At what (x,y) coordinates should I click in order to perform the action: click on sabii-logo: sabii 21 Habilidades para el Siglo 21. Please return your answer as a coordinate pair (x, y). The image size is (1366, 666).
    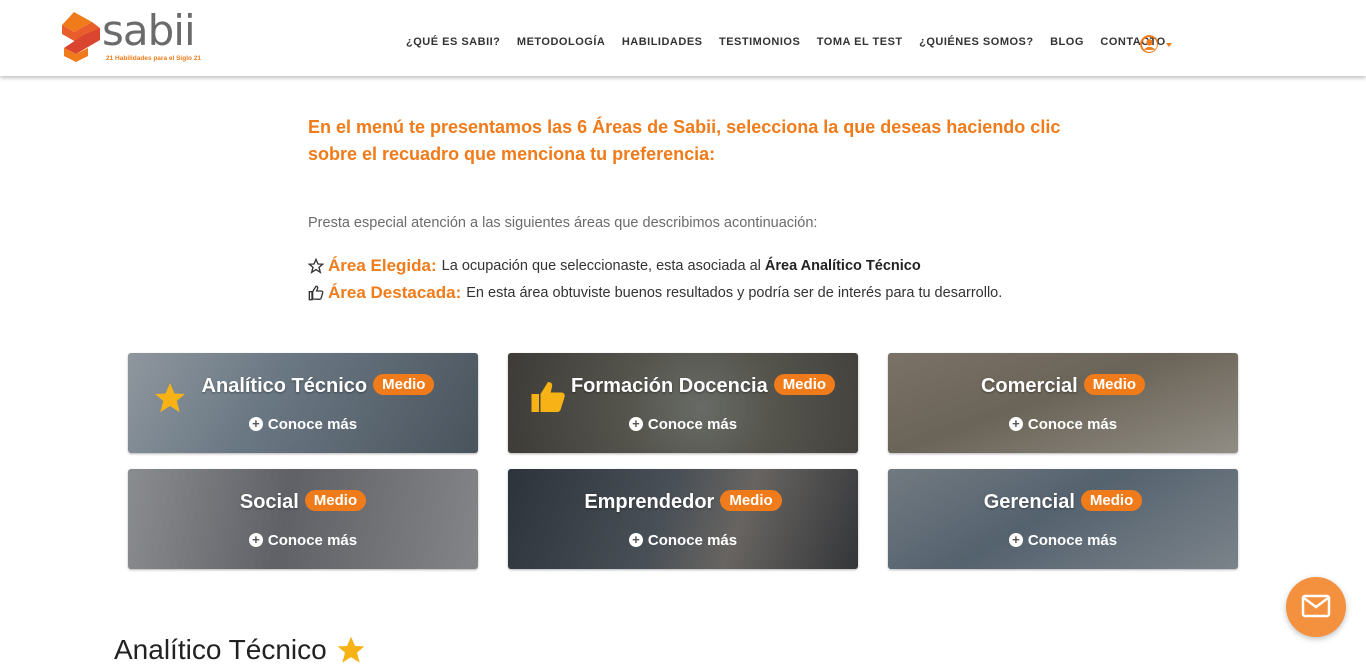
    Looking at the image, I should click on (142, 37).